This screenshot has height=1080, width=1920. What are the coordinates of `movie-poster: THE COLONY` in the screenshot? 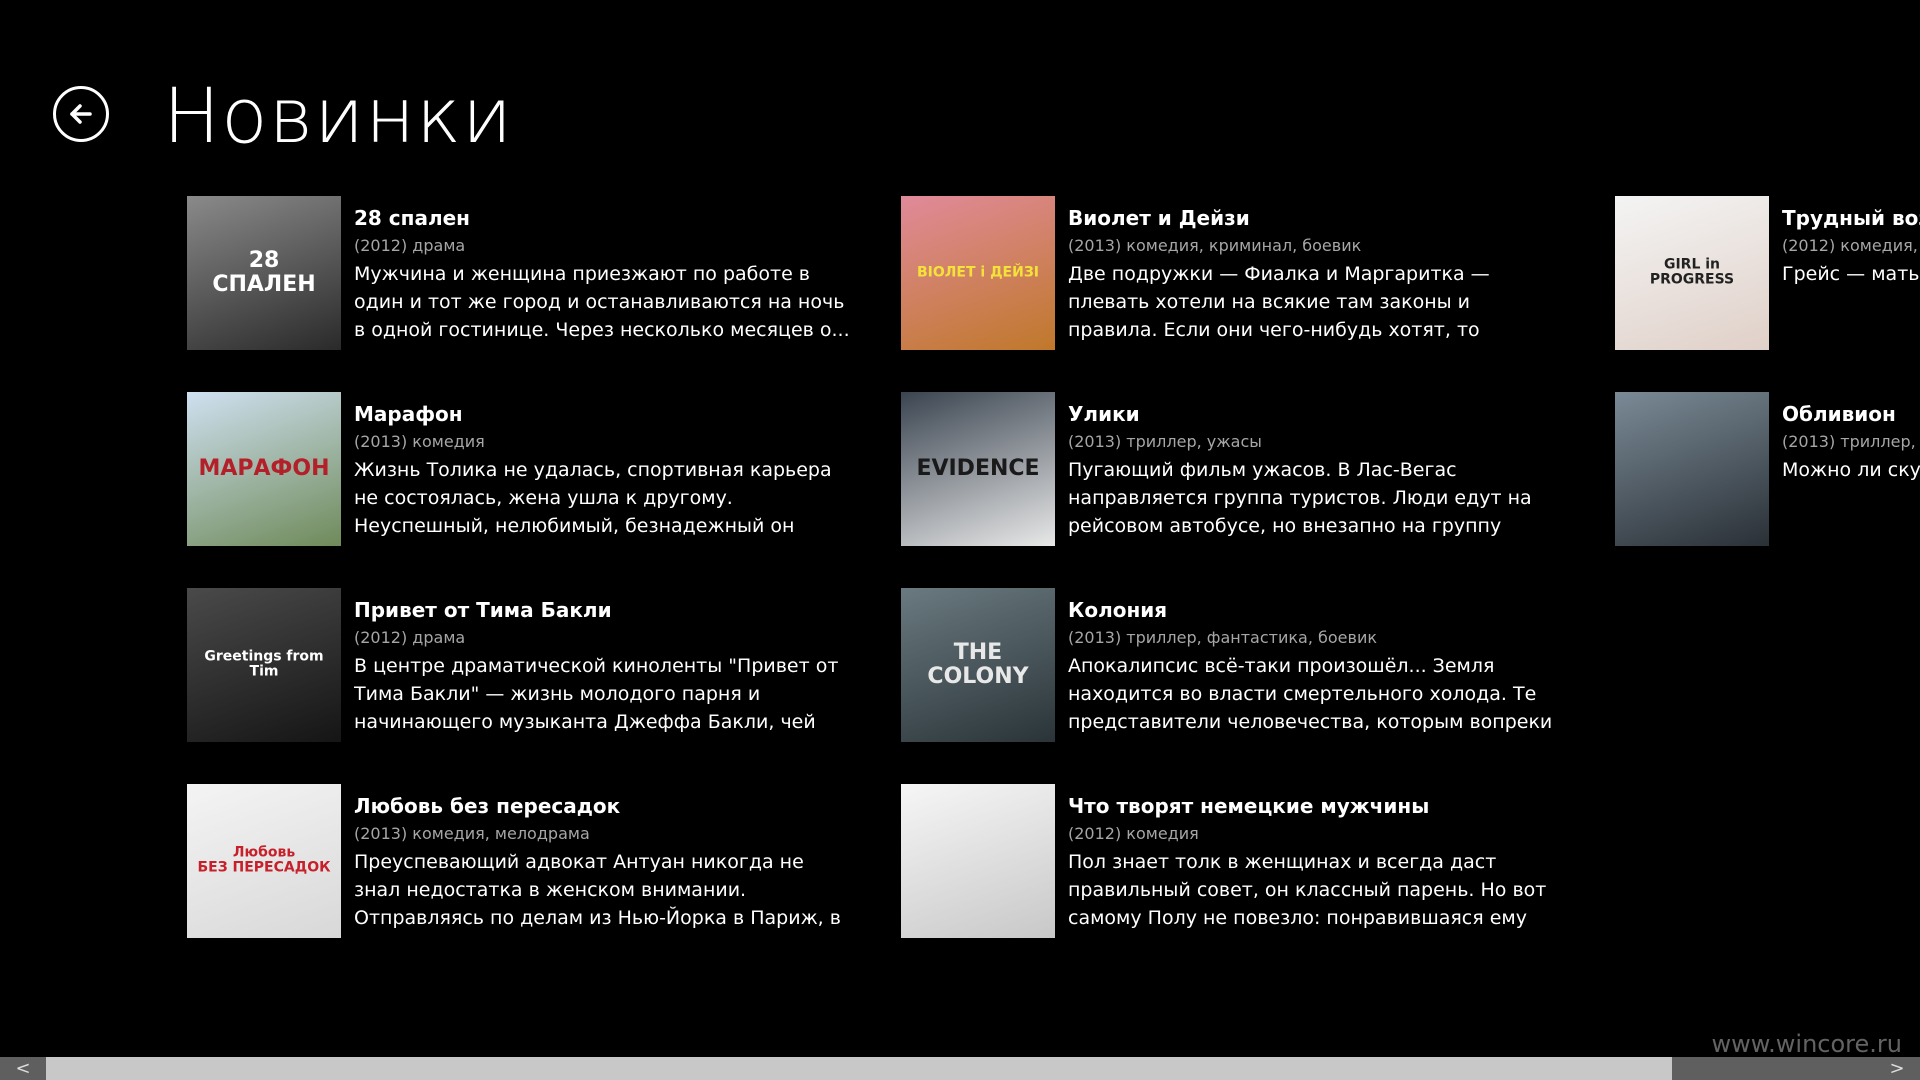 It's located at (978, 665).